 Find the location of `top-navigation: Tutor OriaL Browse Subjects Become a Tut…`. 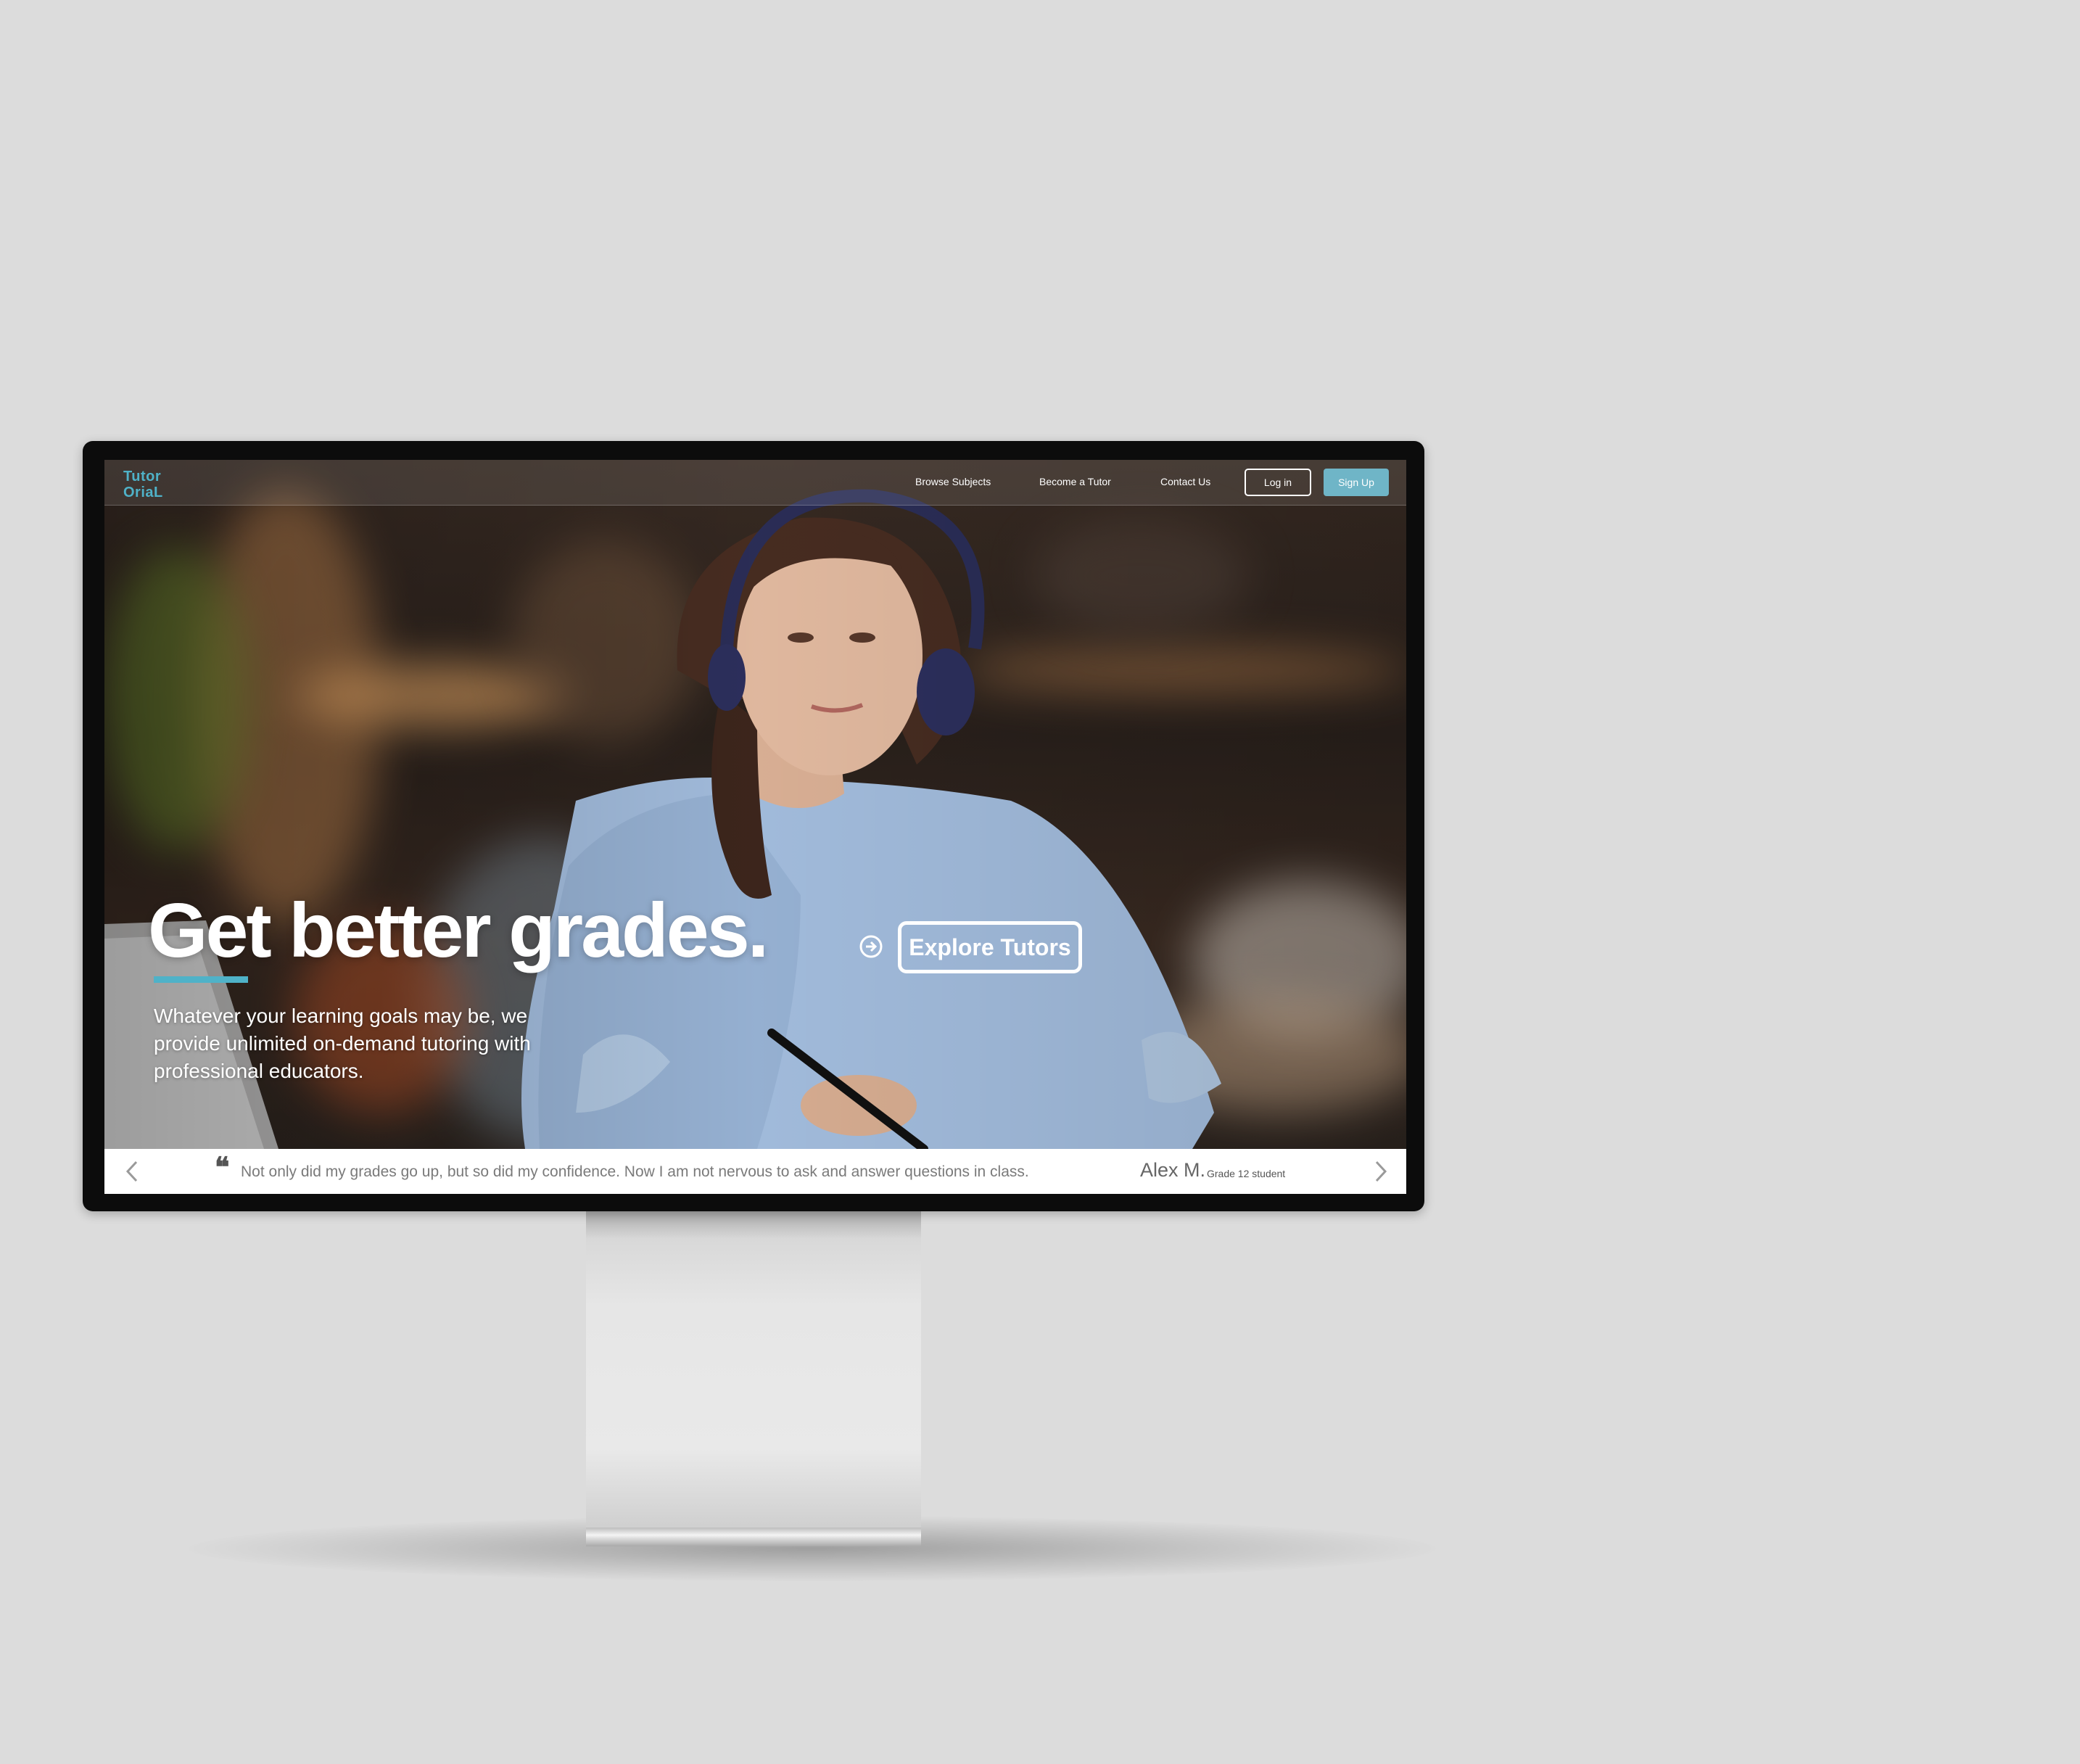

top-navigation: Tutor OriaL Browse Subjects Become a Tut… is located at coordinates (755, 483).